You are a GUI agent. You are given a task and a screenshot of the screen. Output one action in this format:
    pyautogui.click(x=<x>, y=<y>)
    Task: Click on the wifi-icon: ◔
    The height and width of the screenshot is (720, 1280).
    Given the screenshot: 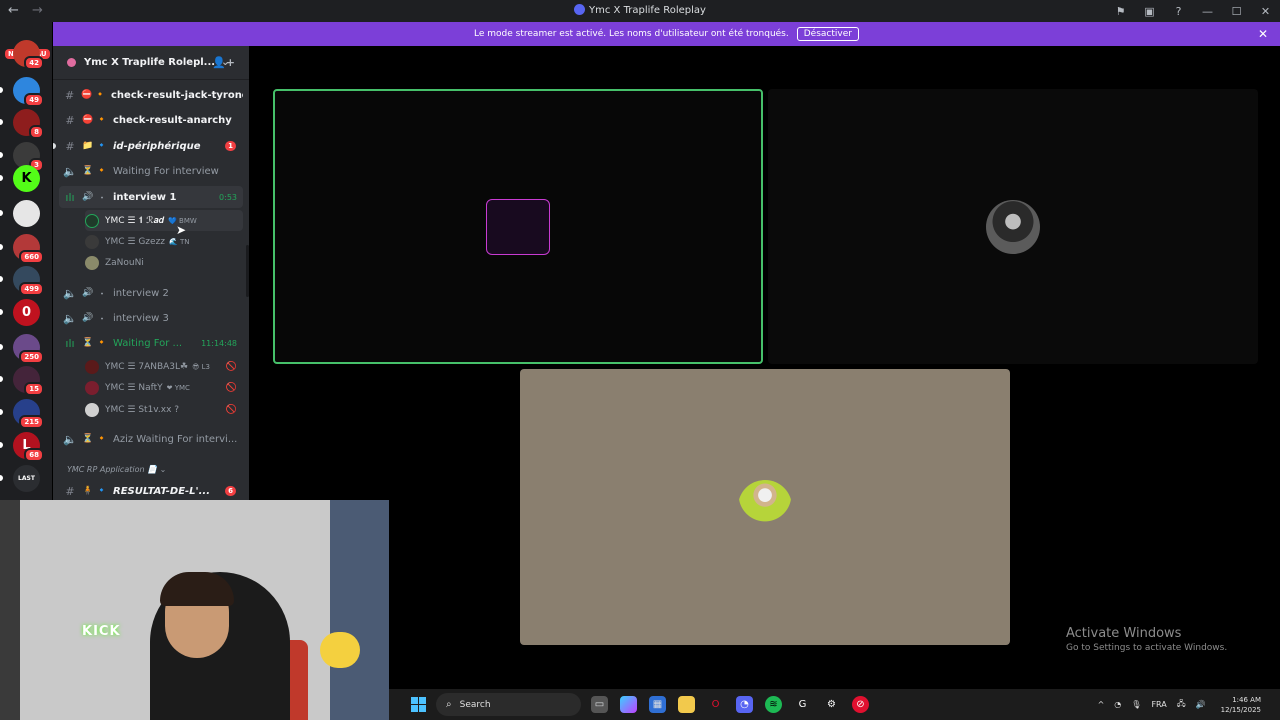 What is the action you would take?
    pyautogui.click(x=1117, y=704)
    